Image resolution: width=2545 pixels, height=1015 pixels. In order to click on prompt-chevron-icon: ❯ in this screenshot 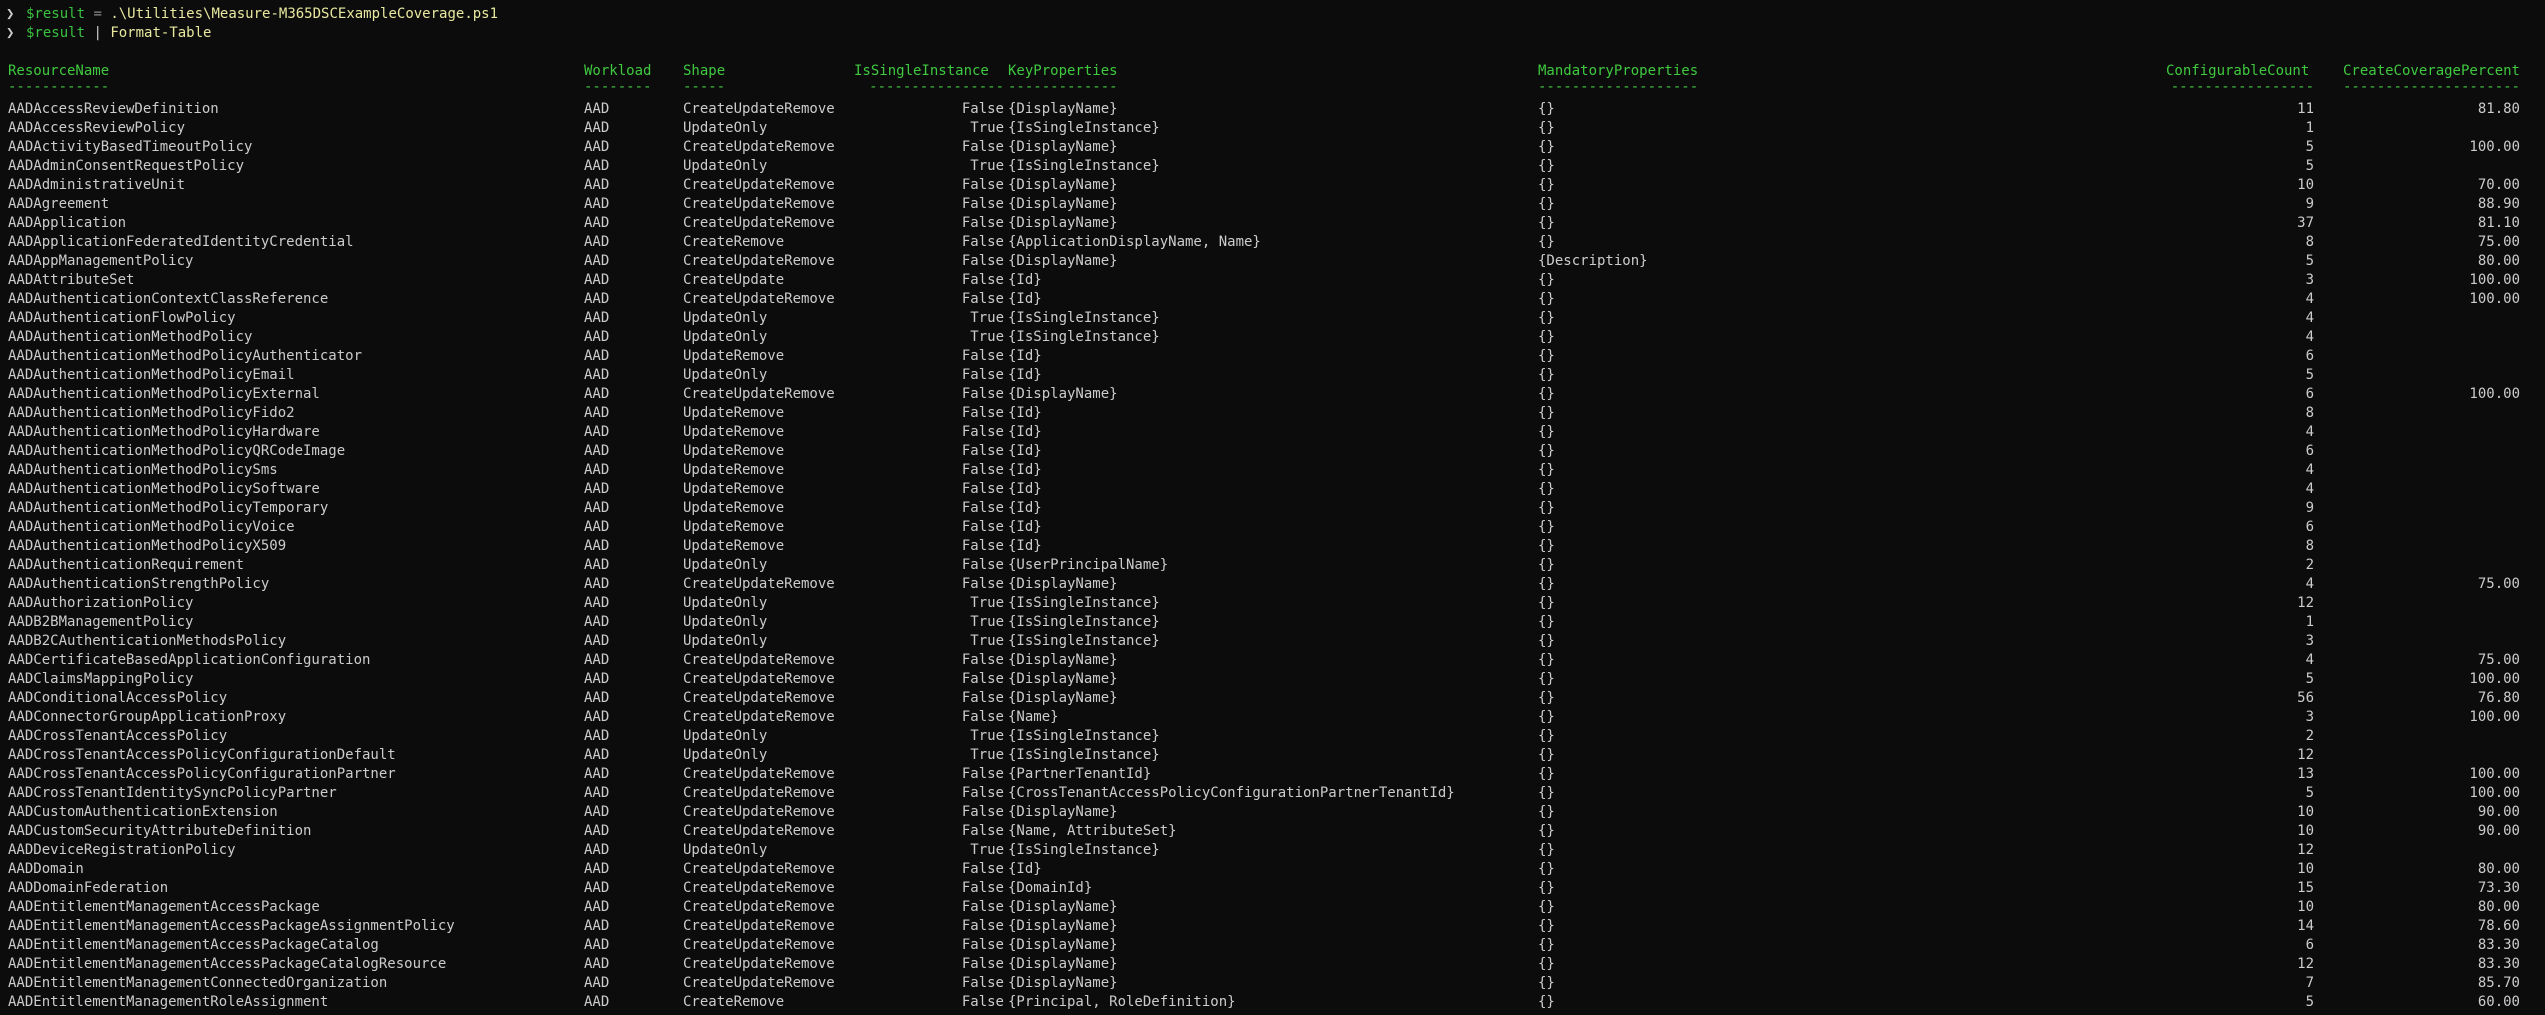, I will do `click(10, 14)`.